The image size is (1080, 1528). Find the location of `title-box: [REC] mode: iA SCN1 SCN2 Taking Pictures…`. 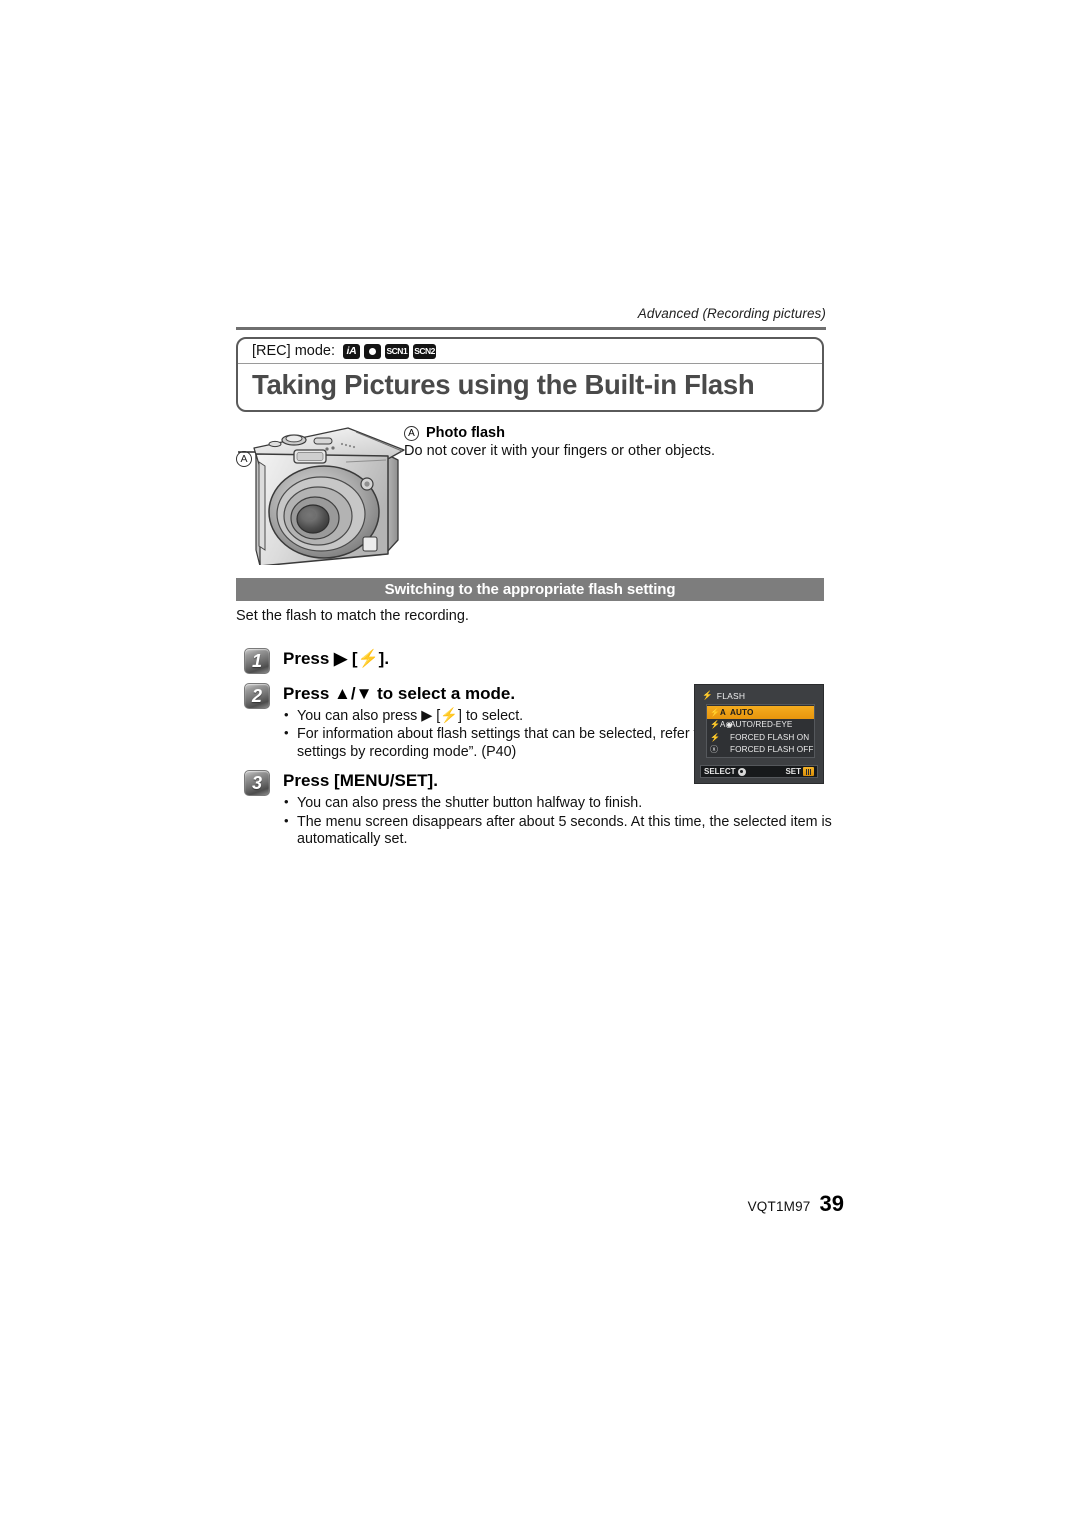

title-box: [REC] mode: iA SCN1 SCN2 Taking Pictures… is located at coordinates (530, 374).